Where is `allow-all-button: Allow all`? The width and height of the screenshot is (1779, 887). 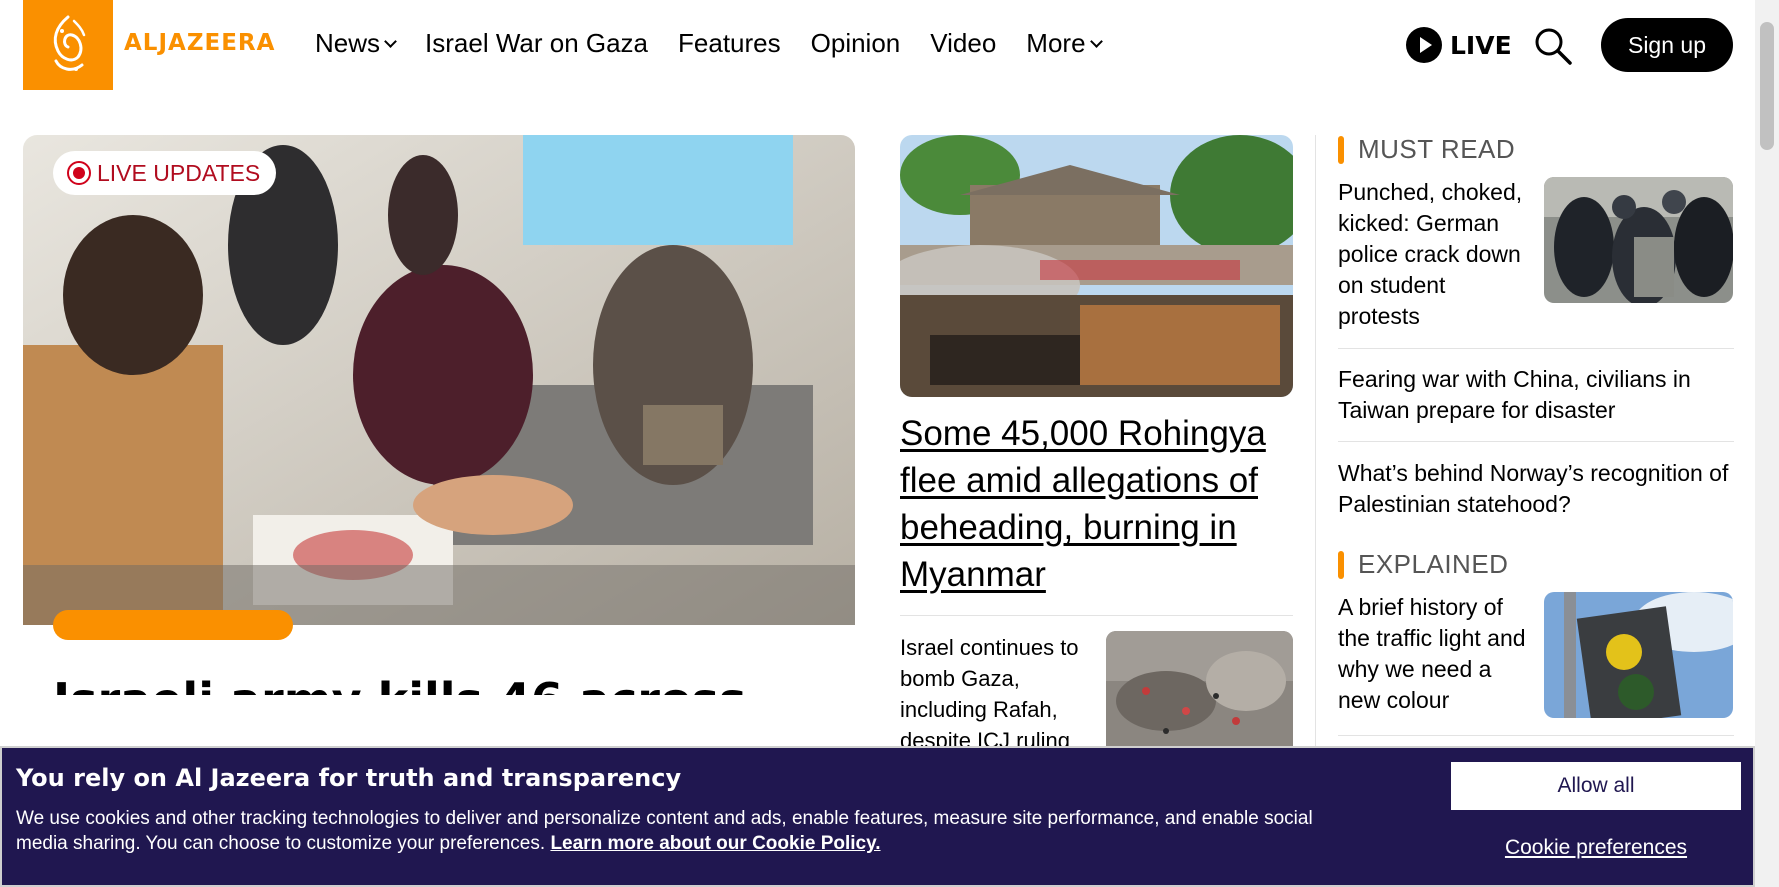 allow-all-button: Allow all is located at coordinates (1596, 786).